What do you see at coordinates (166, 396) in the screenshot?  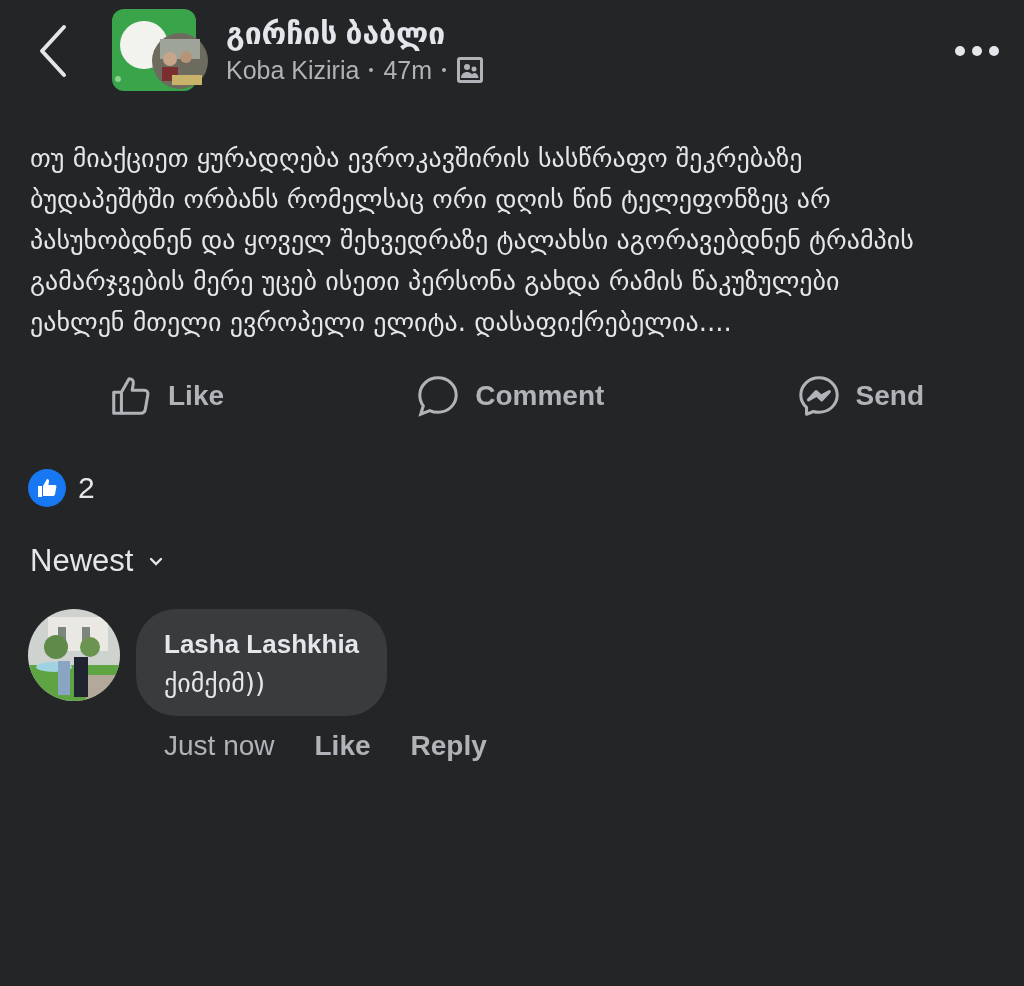 I see `like-button: Like` at bounding box center [166, 396].